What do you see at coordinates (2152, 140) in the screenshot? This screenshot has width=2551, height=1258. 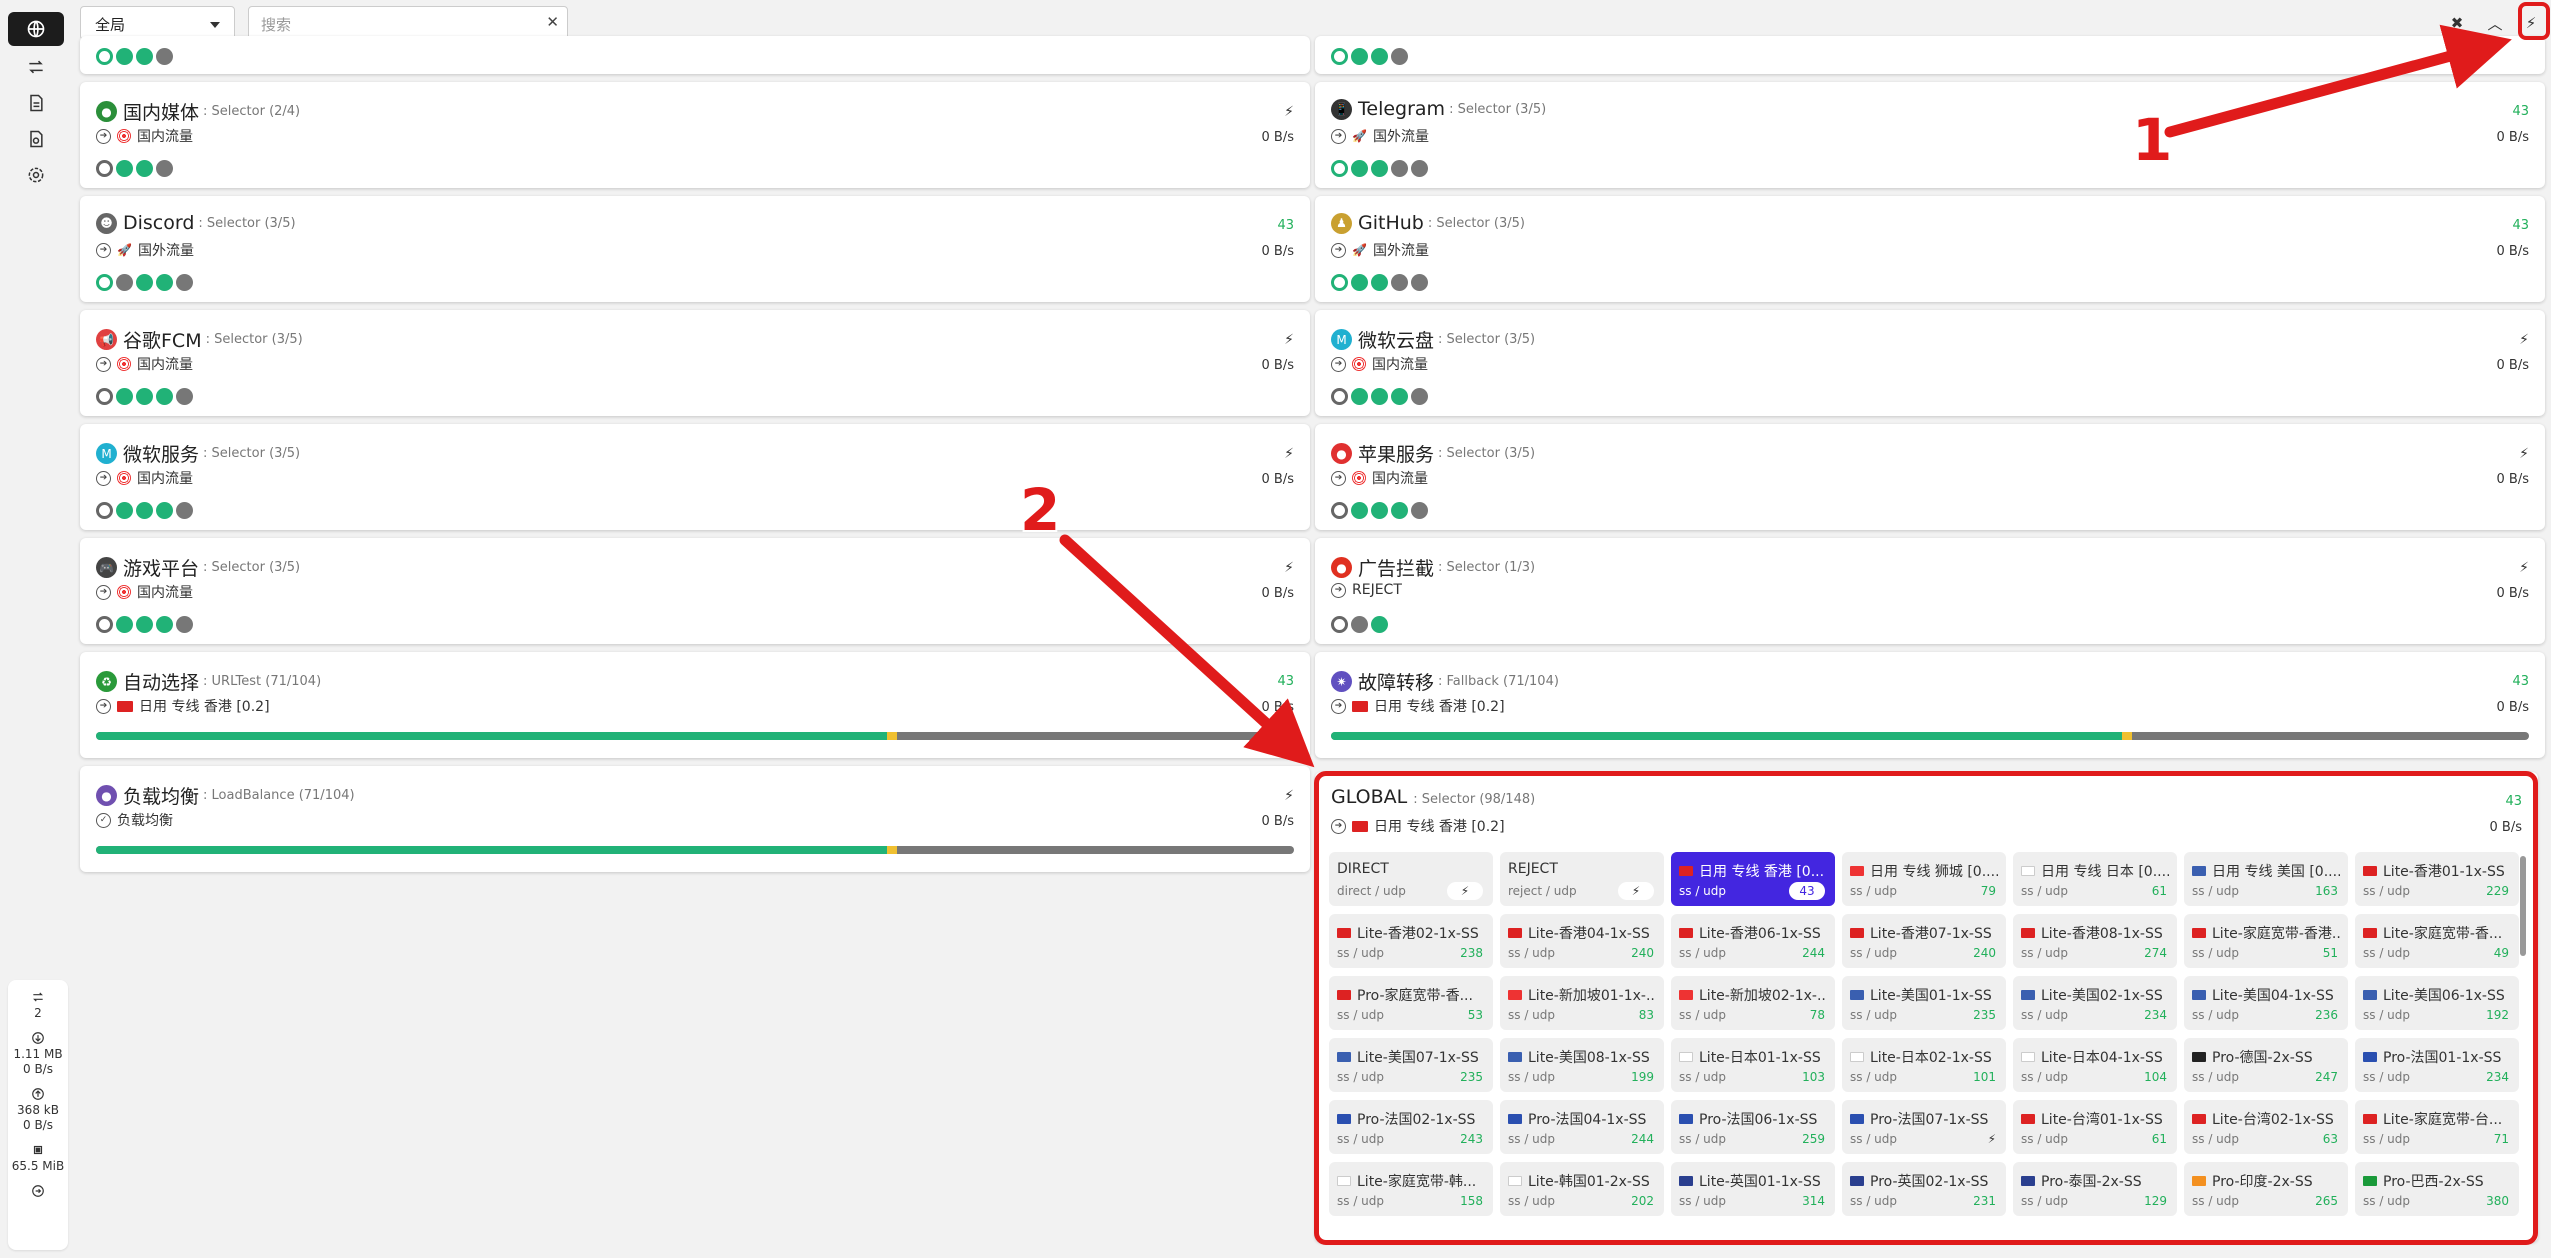 I see `annotation-number-1: 1` at bounding box center [2152, 140].